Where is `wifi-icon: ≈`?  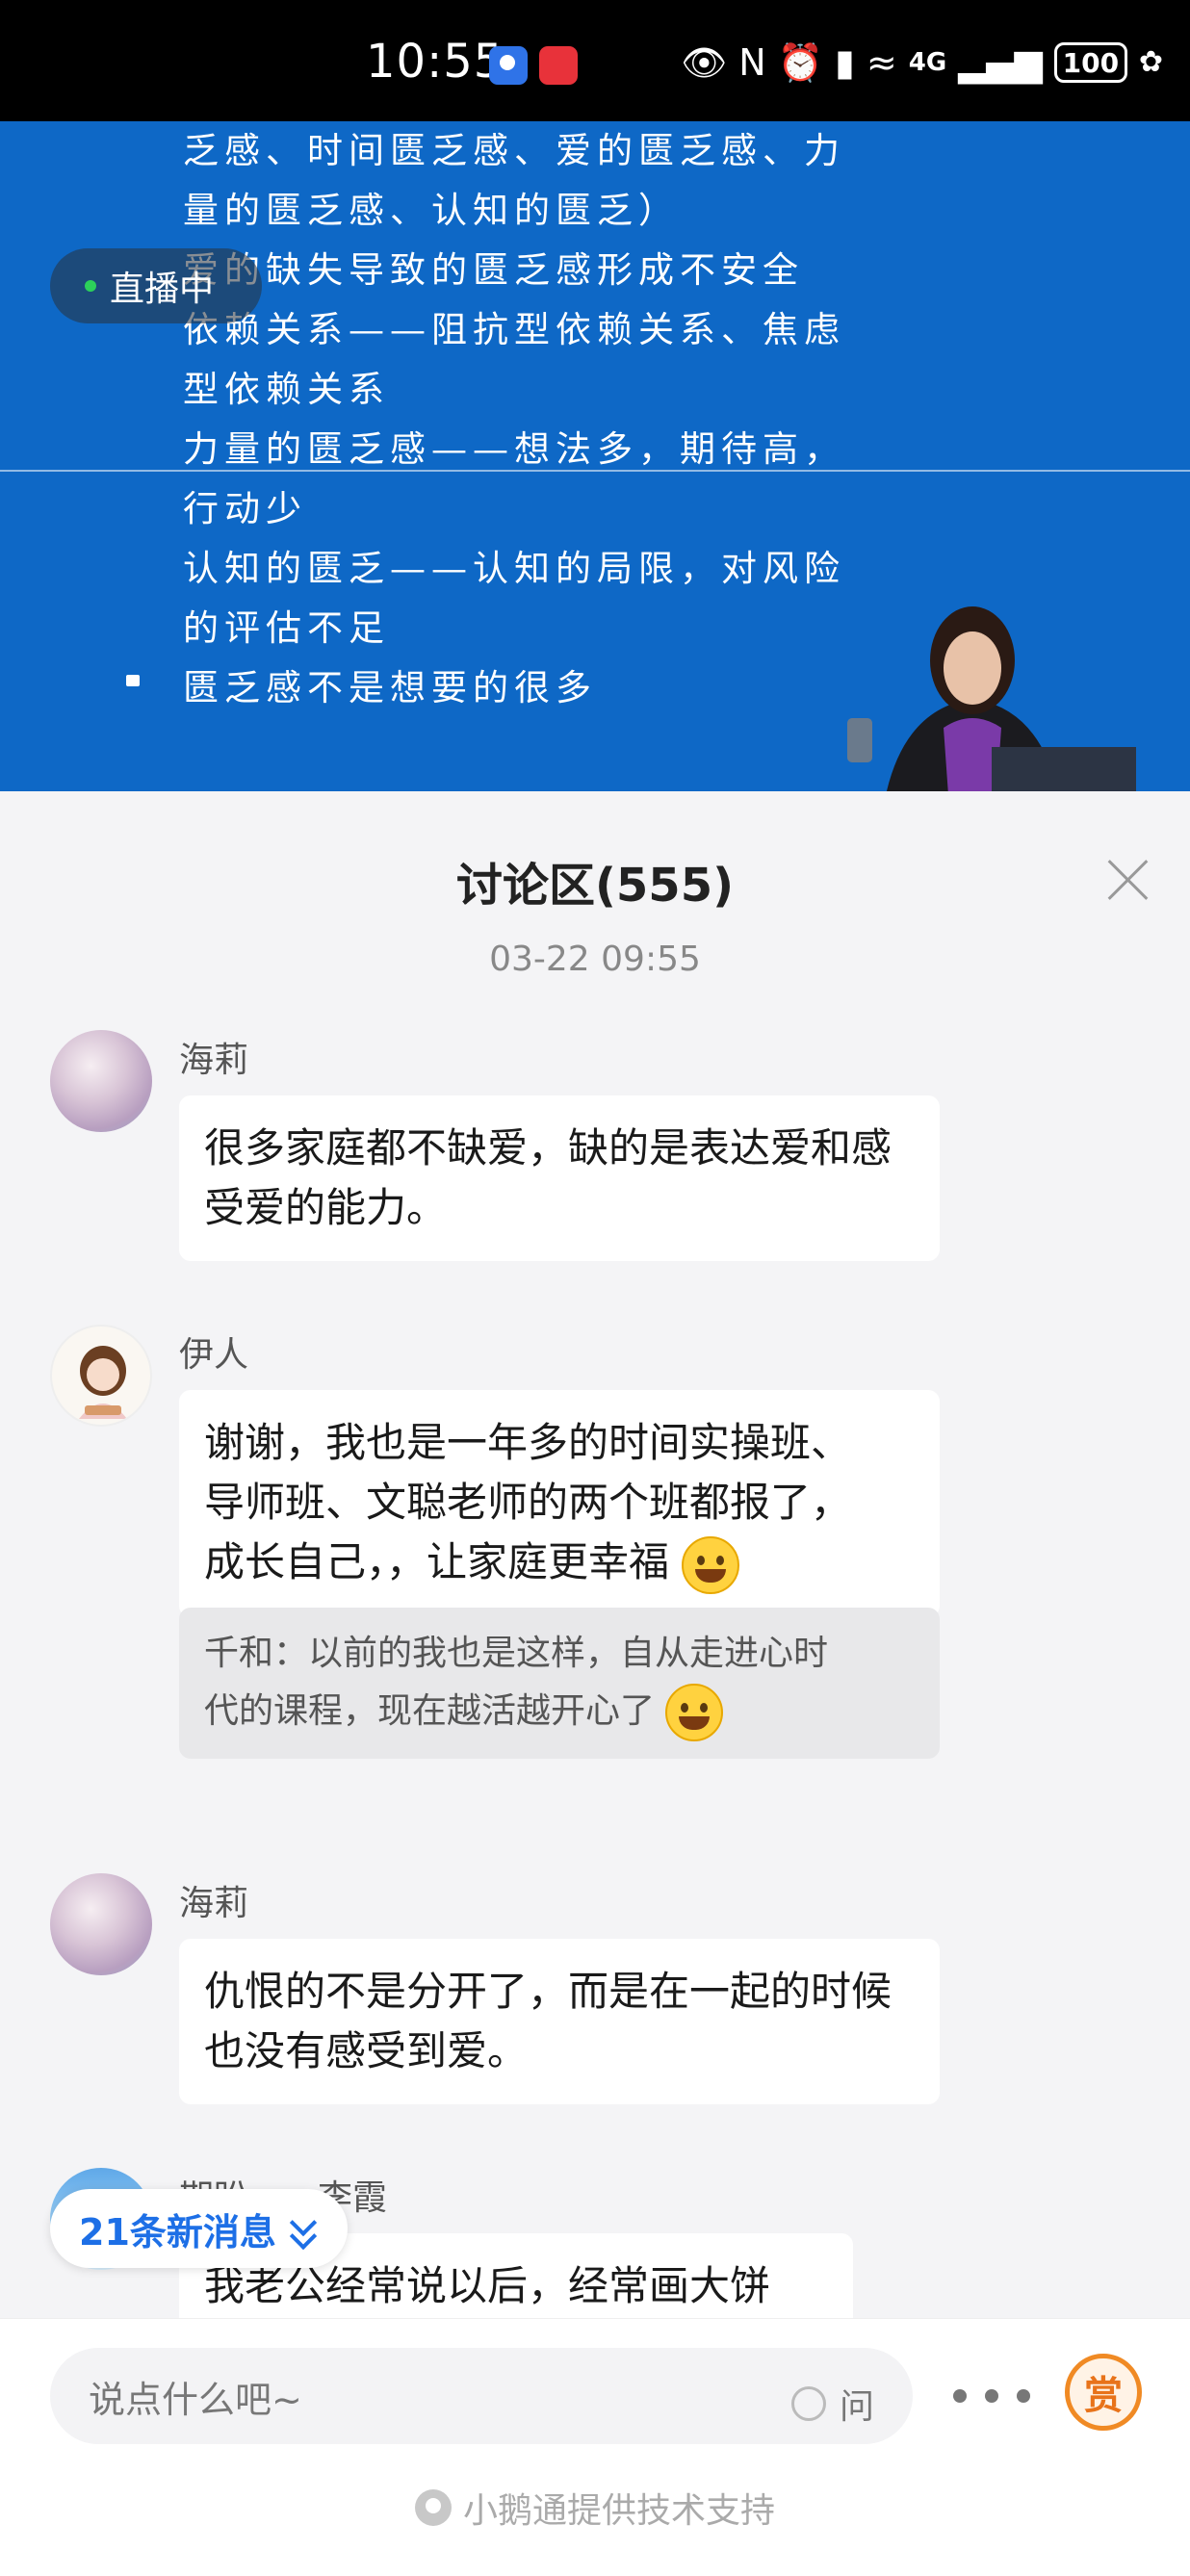 wifi-icon: ≈ is located at coordinates (882, 63).